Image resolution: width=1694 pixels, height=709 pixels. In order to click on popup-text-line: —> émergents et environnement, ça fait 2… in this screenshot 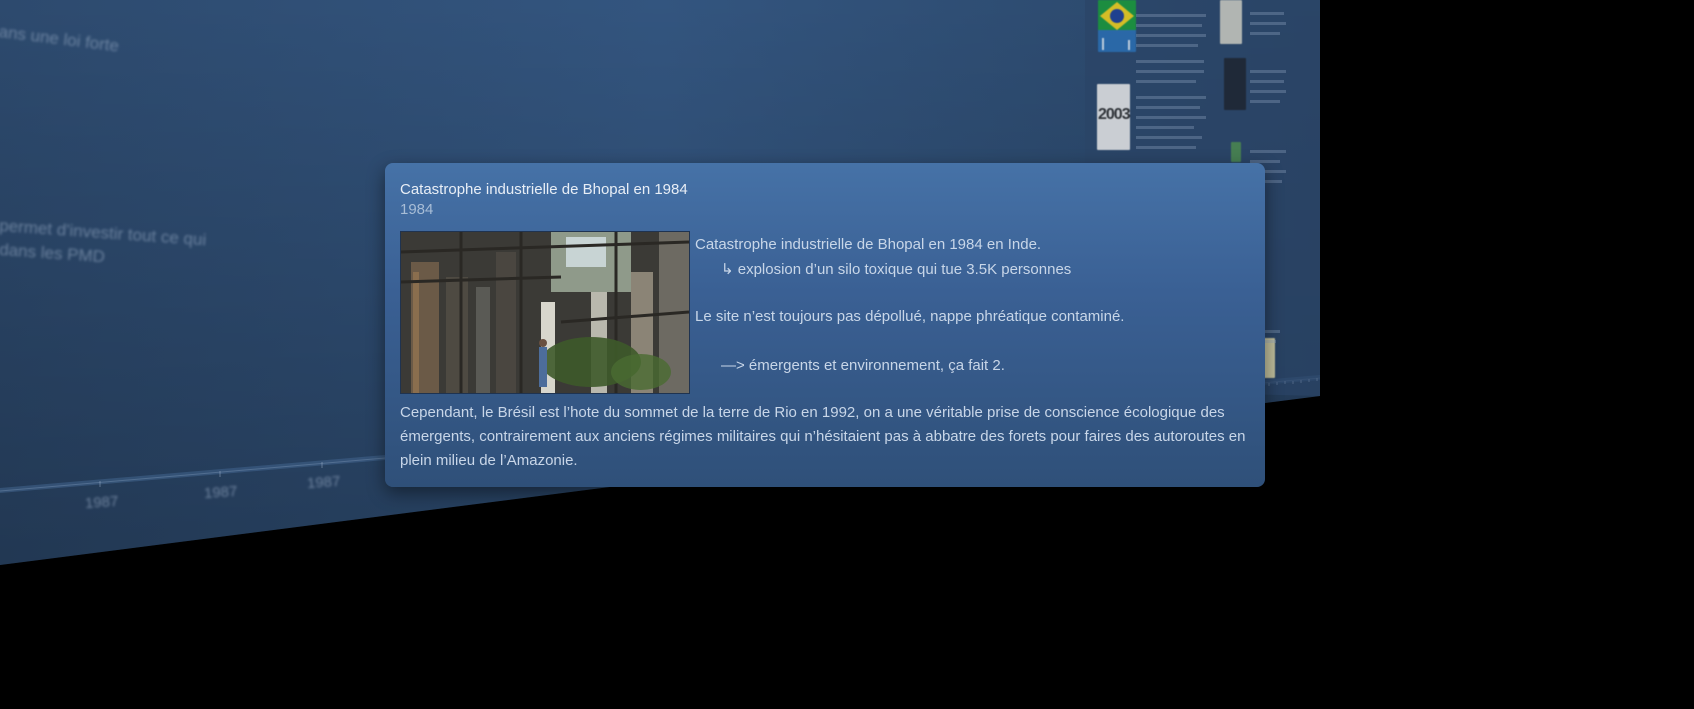, I will do `click(863, 365)`.